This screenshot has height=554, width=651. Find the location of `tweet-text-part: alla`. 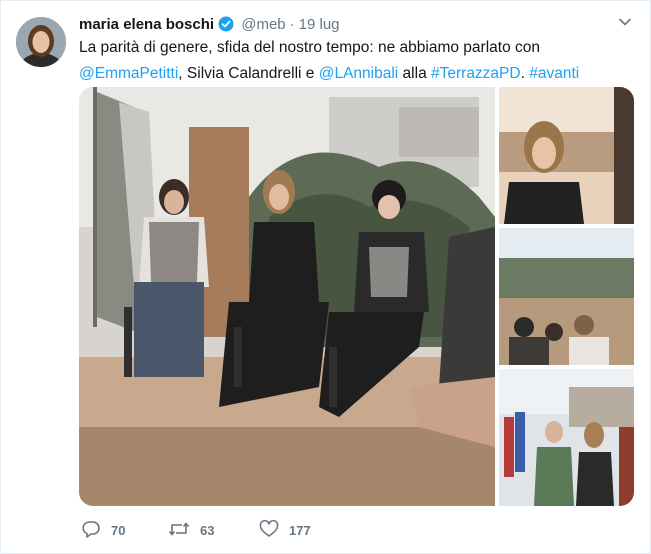

tweet-text-part: alla is located at coordinates (414, 73).